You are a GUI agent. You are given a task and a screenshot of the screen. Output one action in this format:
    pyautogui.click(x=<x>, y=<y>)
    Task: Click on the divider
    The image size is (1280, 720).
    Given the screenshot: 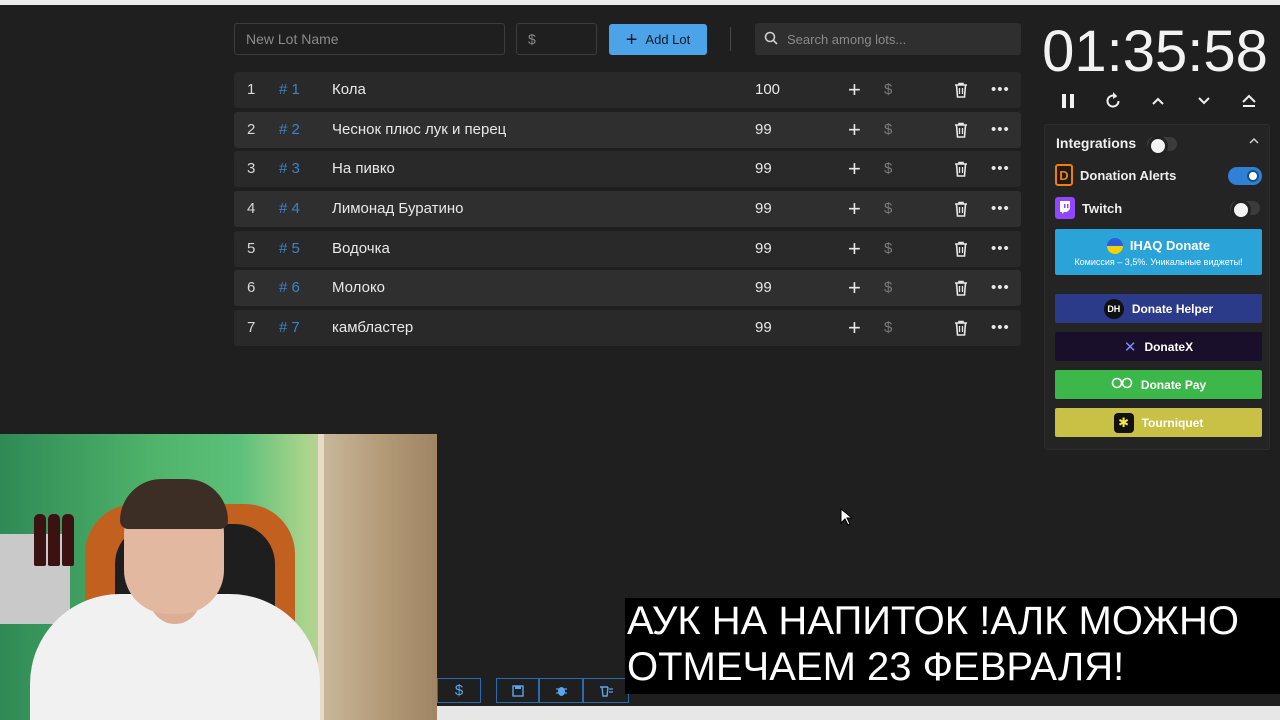 What is the action you would take?
    pyautogui.click(x=730, y=39)
    